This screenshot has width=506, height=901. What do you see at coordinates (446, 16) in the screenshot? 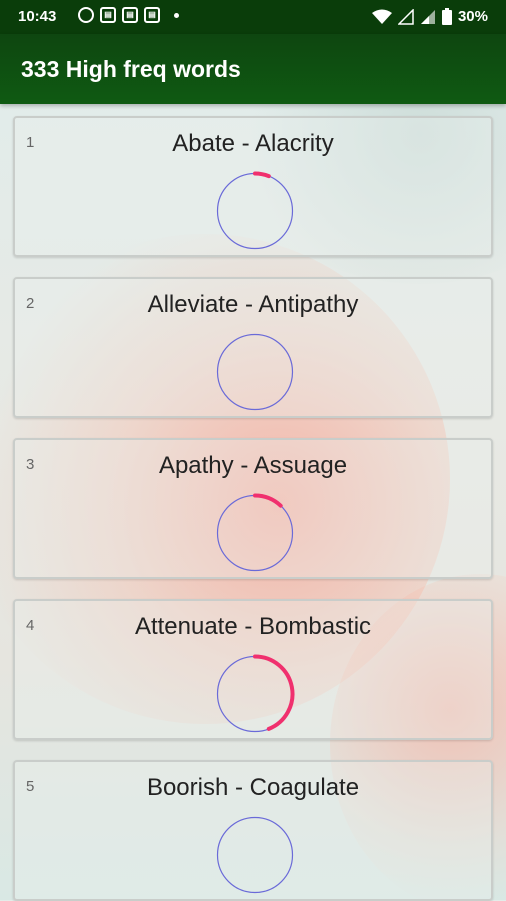
I see `battery-icon` at bounding box center [446, 16].